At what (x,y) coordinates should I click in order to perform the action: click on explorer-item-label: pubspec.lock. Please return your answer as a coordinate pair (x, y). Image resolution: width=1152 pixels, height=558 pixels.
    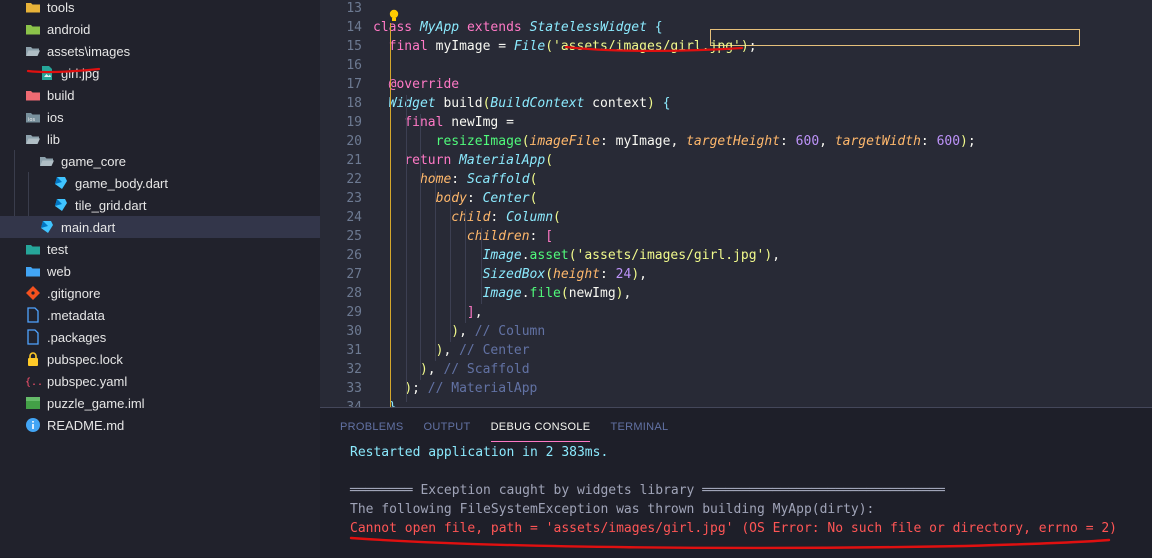
    Looking at the image, I should click on (85, 359).